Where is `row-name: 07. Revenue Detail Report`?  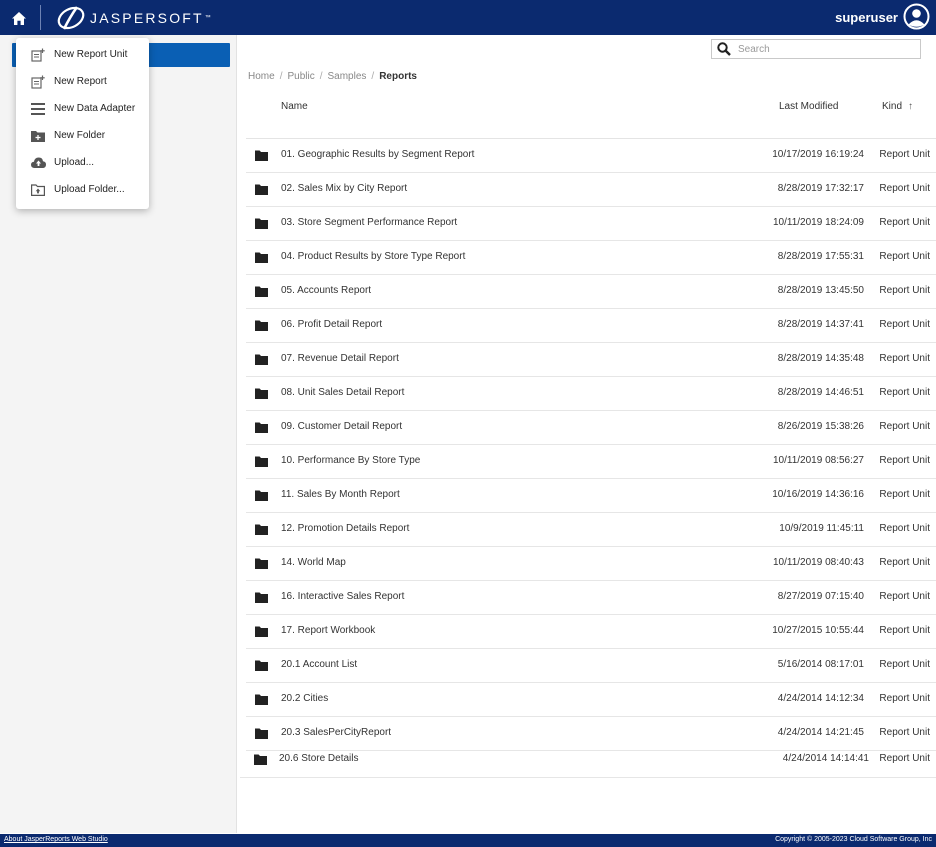
row-name: 07. Revenue Detail Report is located at coordinates (340, 358).